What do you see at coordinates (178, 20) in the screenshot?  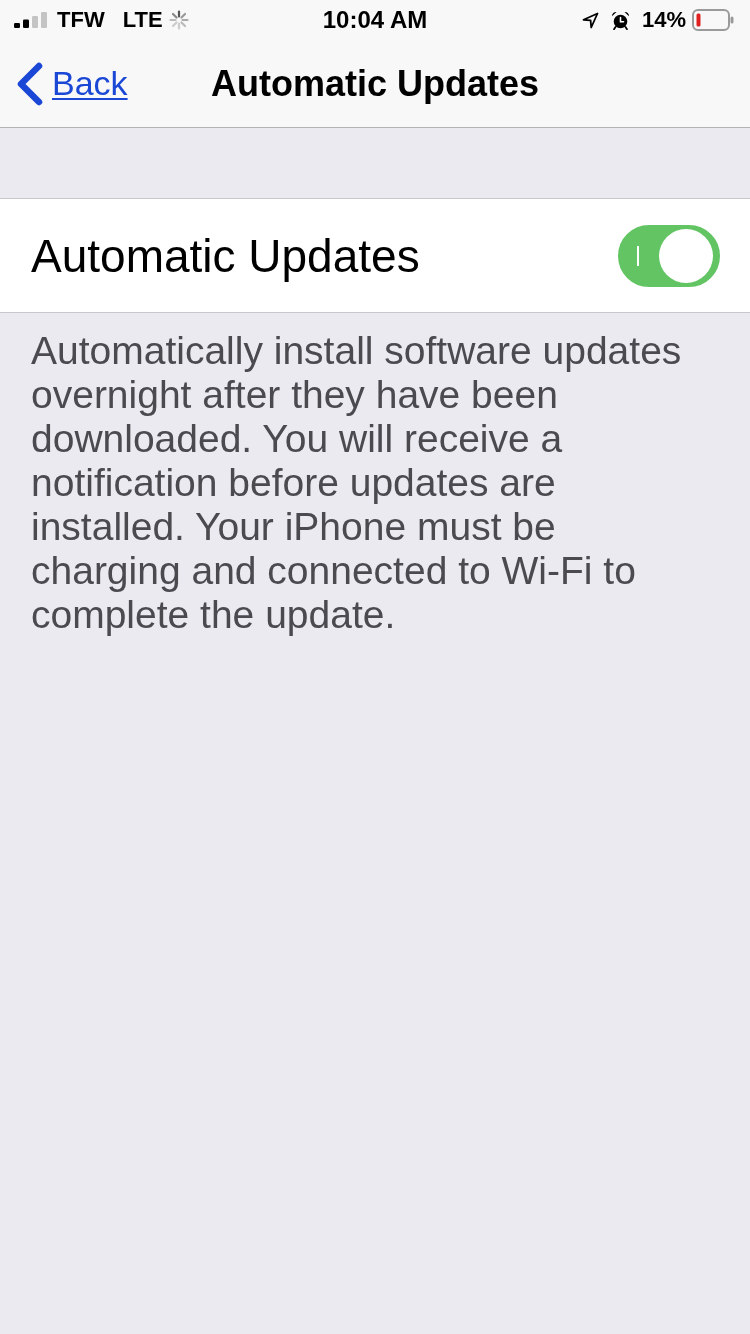 I see `loading-spinner-icon` at bounding box center [178, 20].